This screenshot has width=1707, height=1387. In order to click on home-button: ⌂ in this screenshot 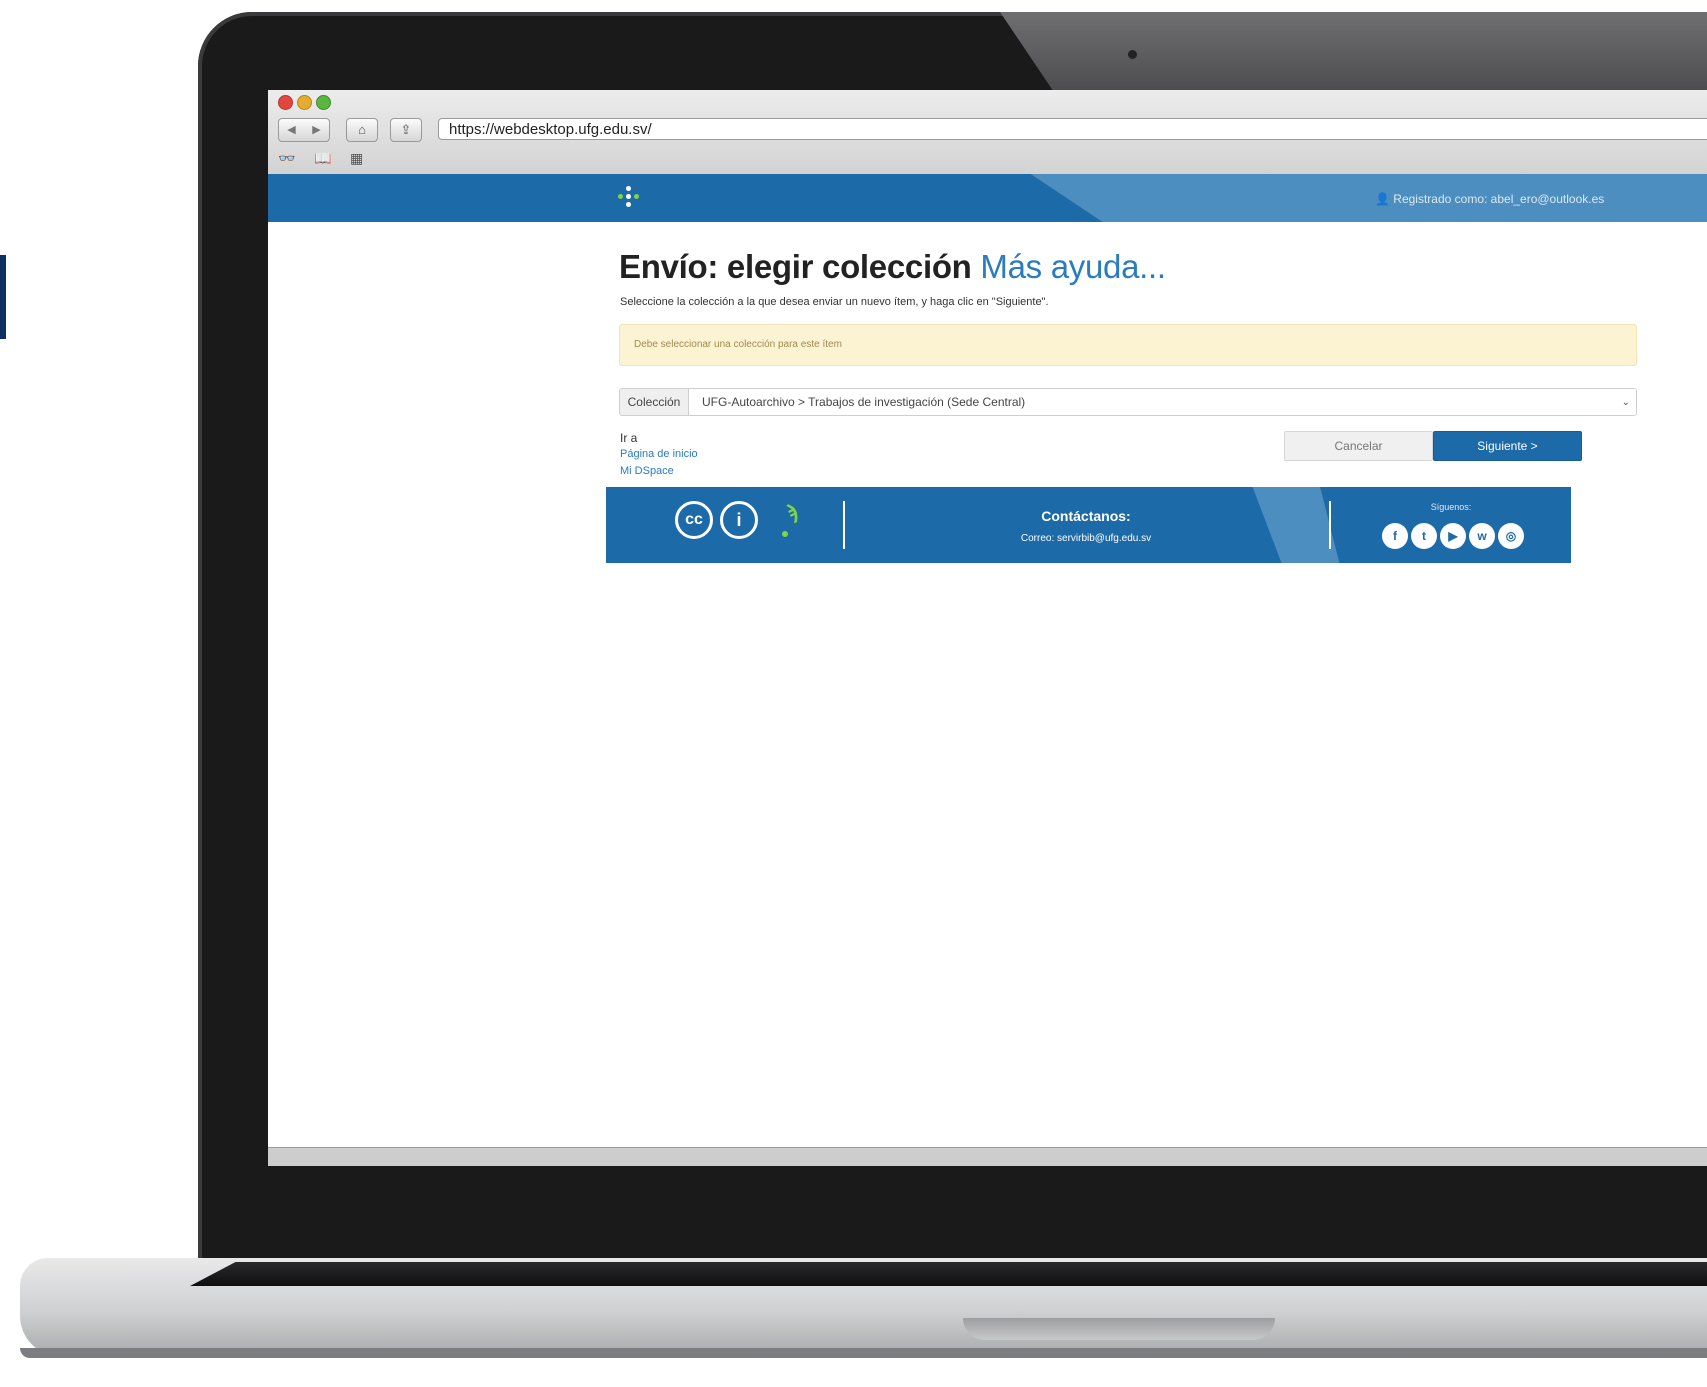, I will do `click(362, 130)`.